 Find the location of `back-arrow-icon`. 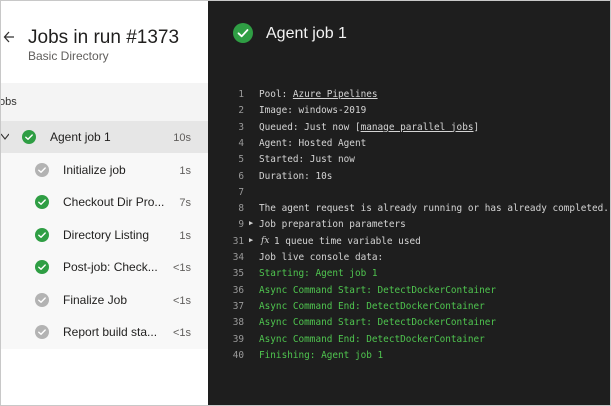

back-arrow-icon is located at coordinates (10, 37).